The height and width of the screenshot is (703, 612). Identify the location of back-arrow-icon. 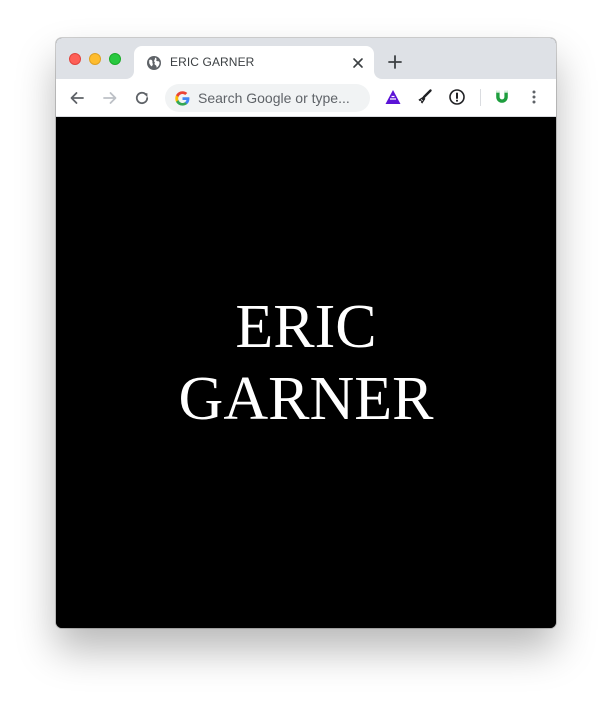
(77, 98).